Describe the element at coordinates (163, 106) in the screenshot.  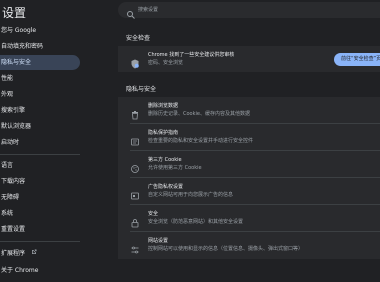
I see `row-title: 删除浏览数据` at that location.